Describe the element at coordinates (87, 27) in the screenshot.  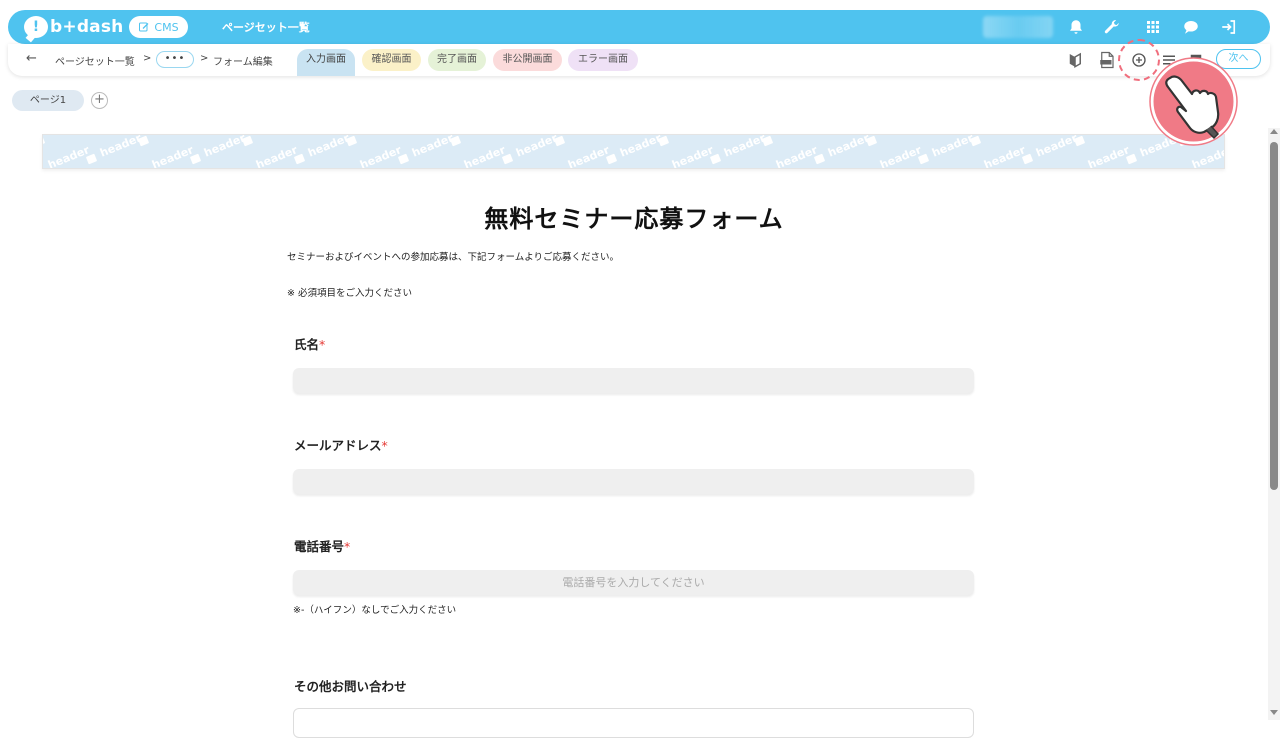
I see `logo-text: b+dash` at that location.